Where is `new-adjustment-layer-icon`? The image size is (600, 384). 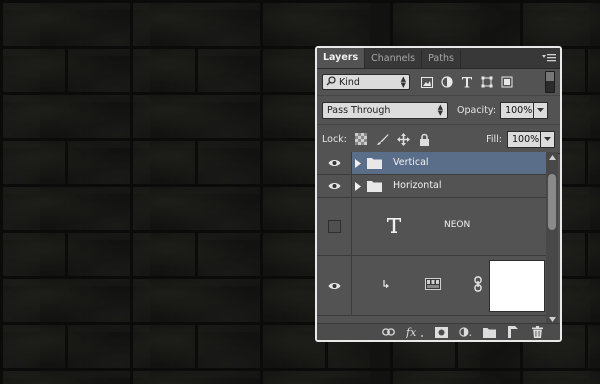 new-adjustment-layer-icon is located at coordinates (465, 332).